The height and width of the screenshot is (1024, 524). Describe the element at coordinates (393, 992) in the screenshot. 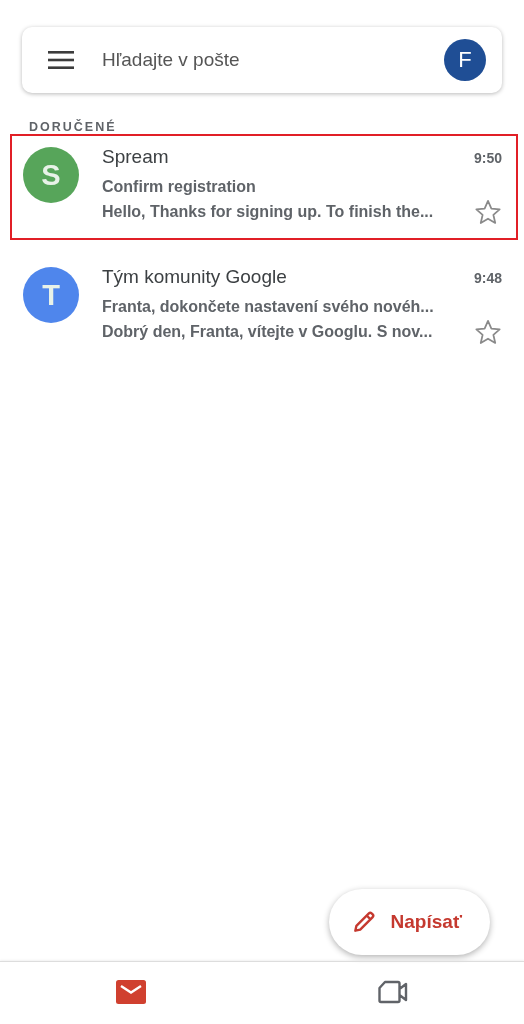

I see `video-camera-icon` at that location.